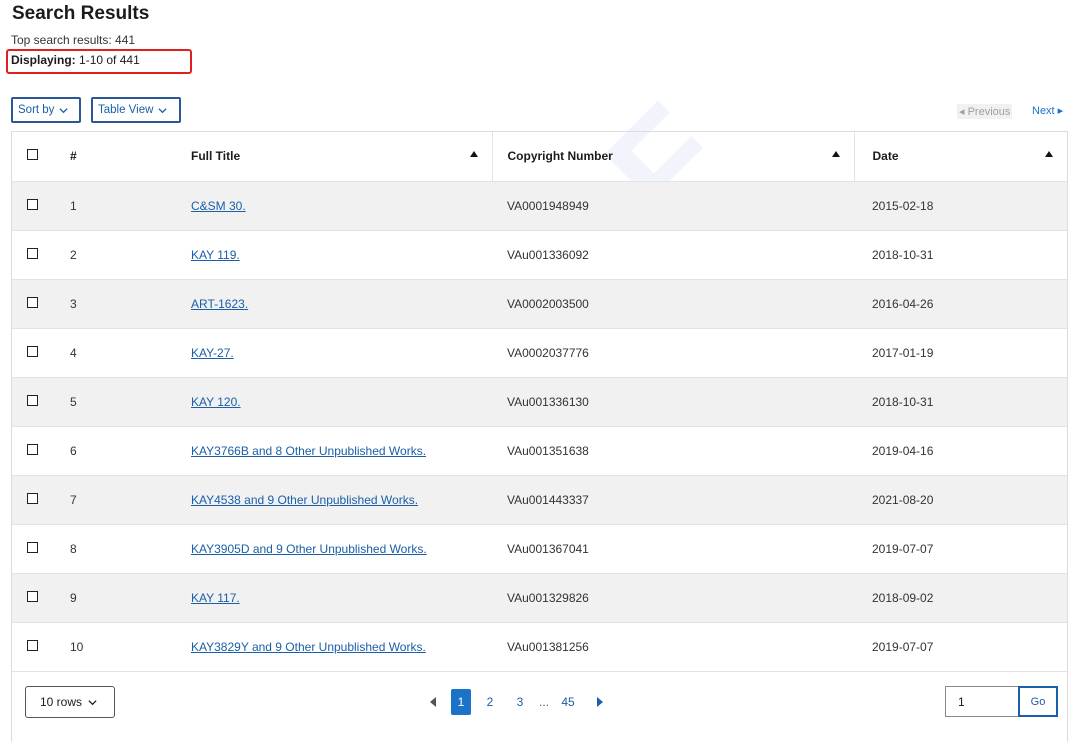  I want to click on row-title-link: KAY4538 and 9 Other Unpublished Works., so click(304, 500).